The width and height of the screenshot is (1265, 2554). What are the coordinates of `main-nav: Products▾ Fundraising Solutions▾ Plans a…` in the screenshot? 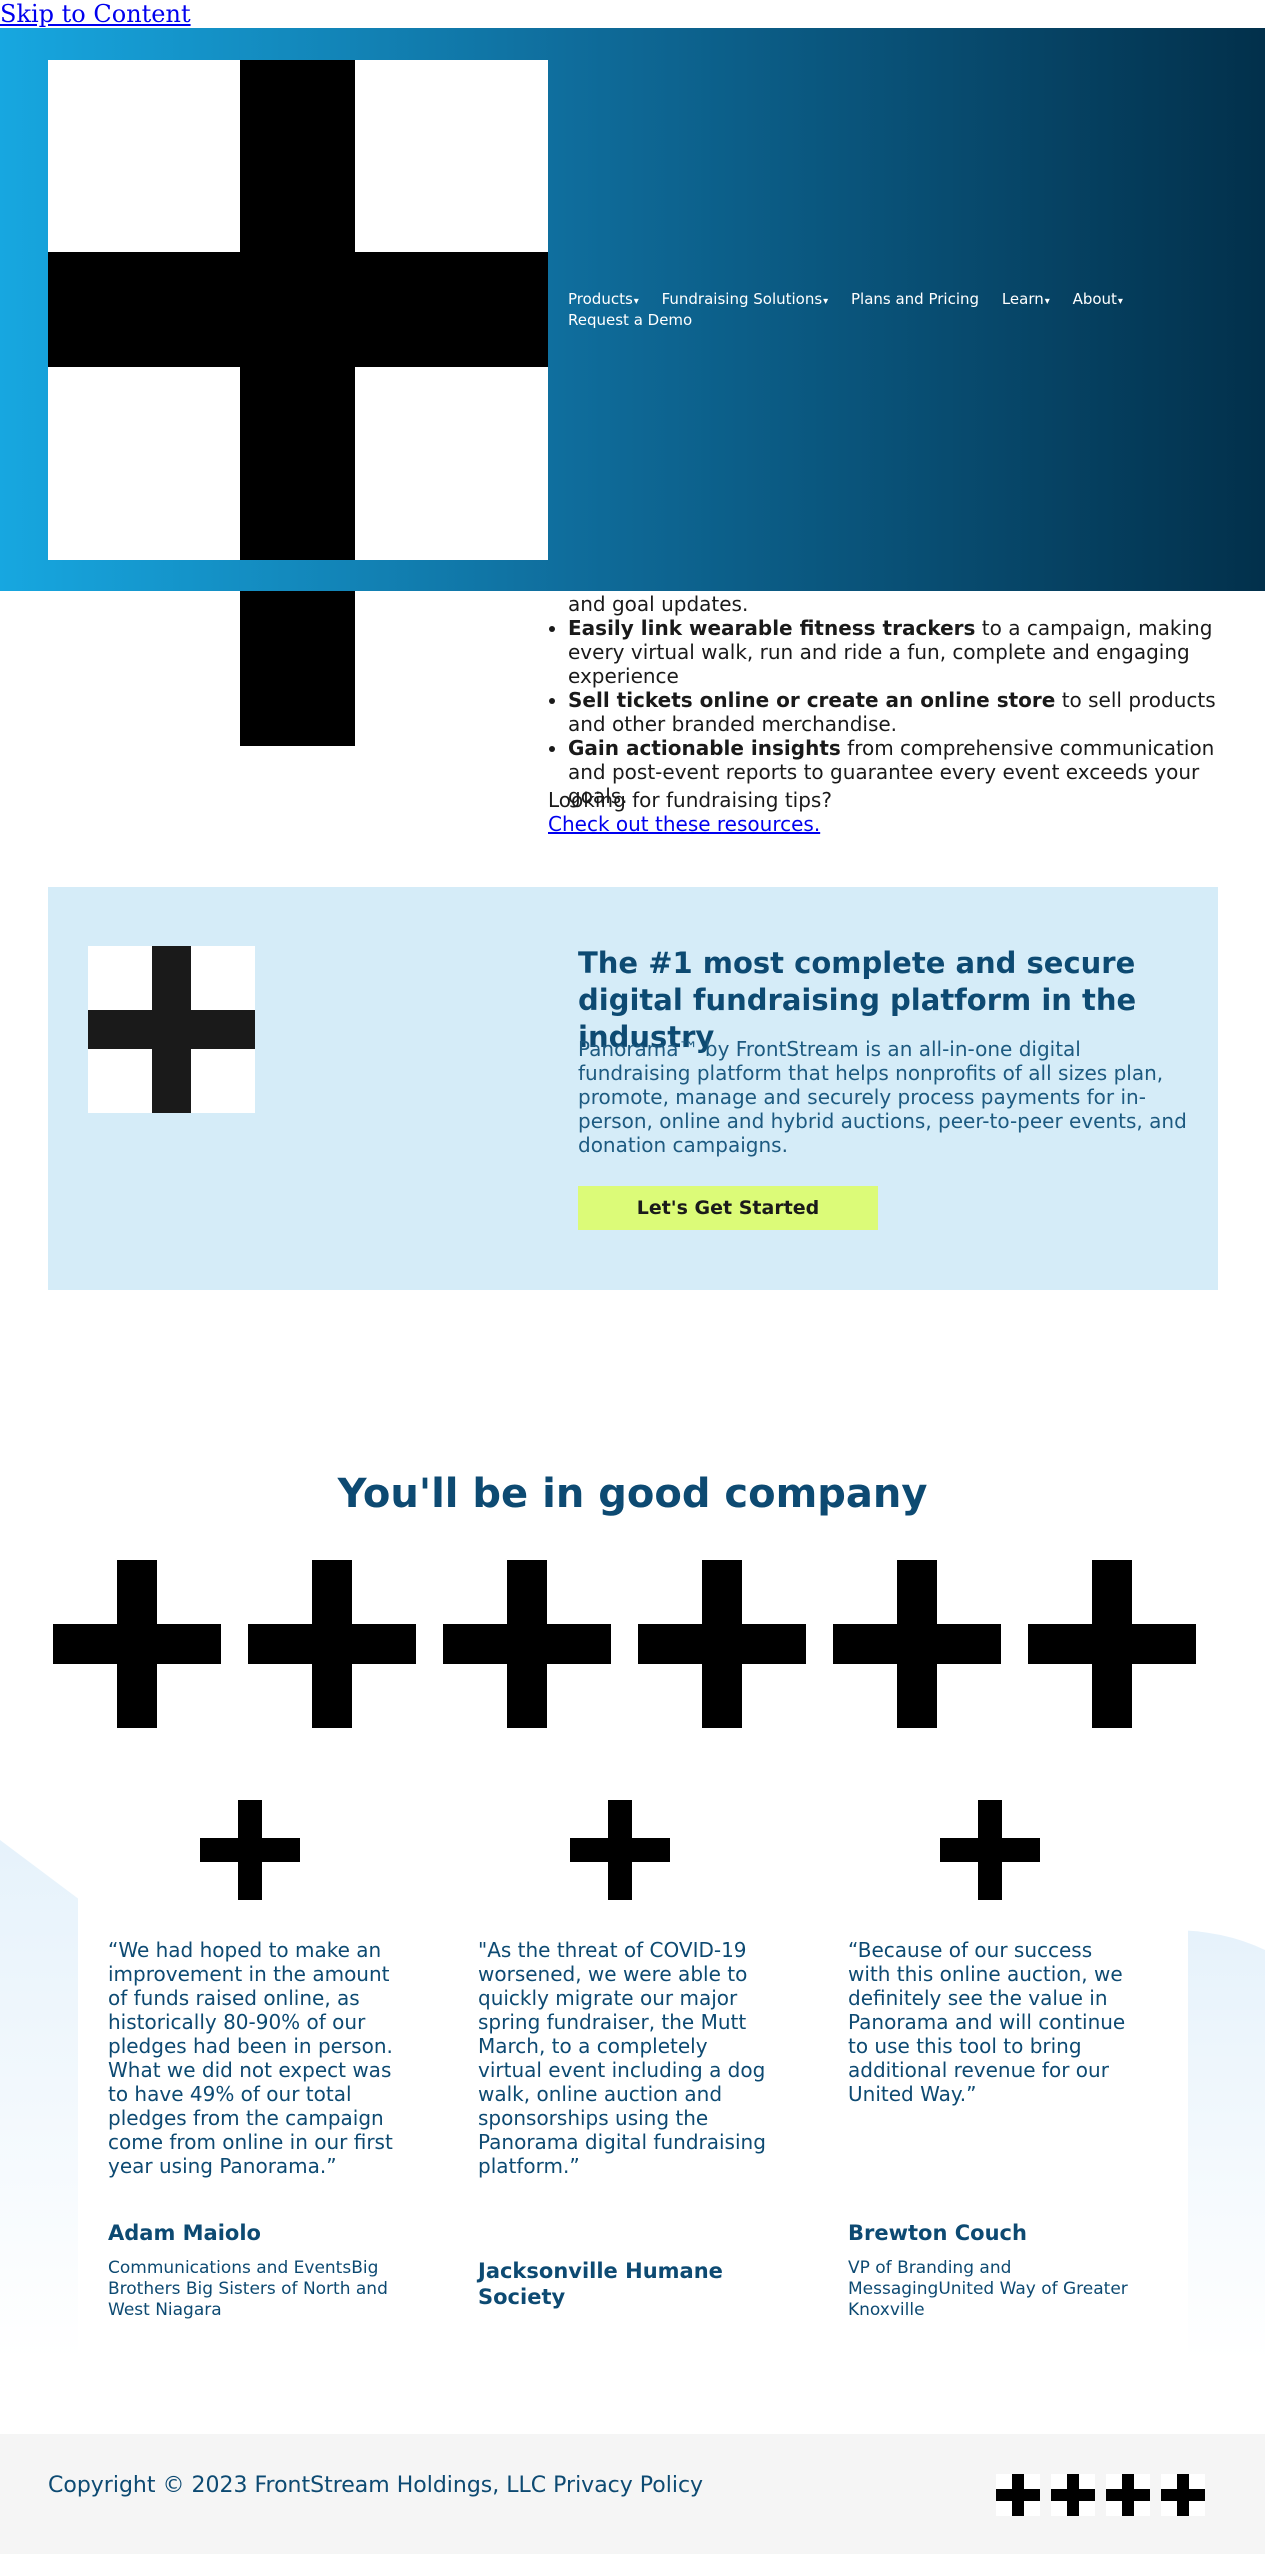 It's located at (888, 310).